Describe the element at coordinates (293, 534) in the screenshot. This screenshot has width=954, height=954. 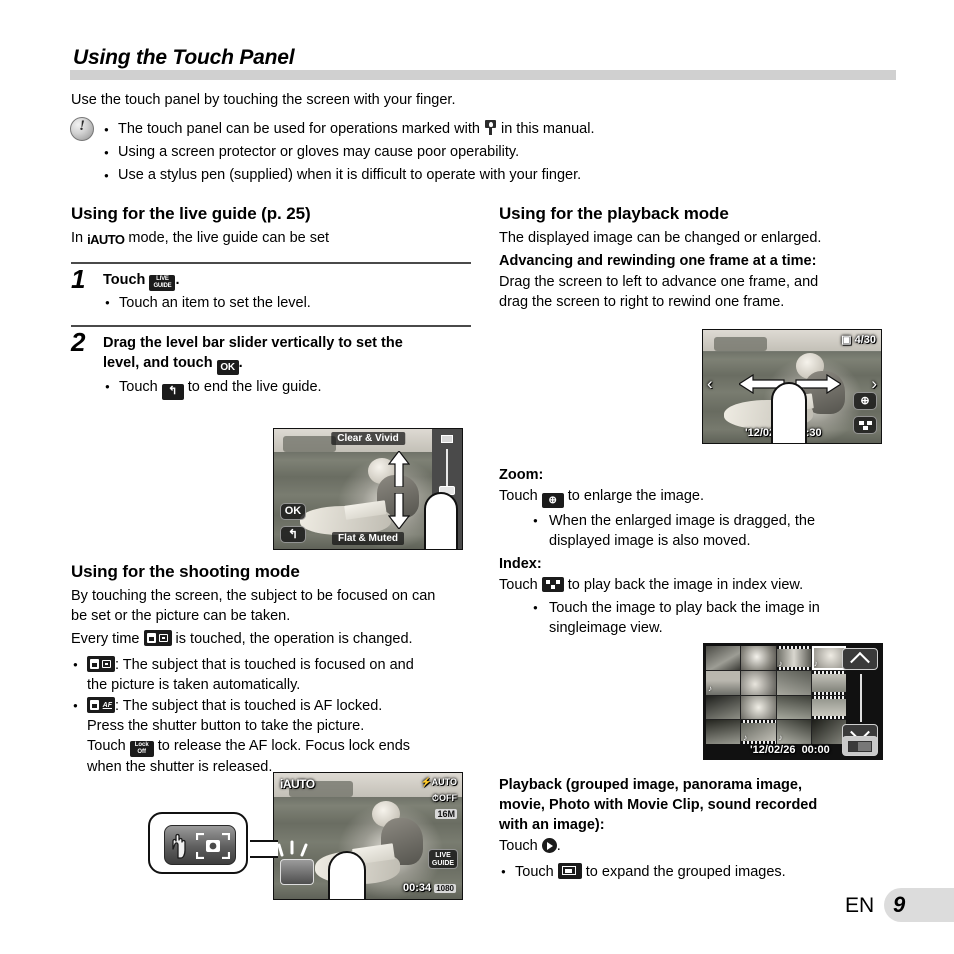
I see `back-button: ↰` at that location.